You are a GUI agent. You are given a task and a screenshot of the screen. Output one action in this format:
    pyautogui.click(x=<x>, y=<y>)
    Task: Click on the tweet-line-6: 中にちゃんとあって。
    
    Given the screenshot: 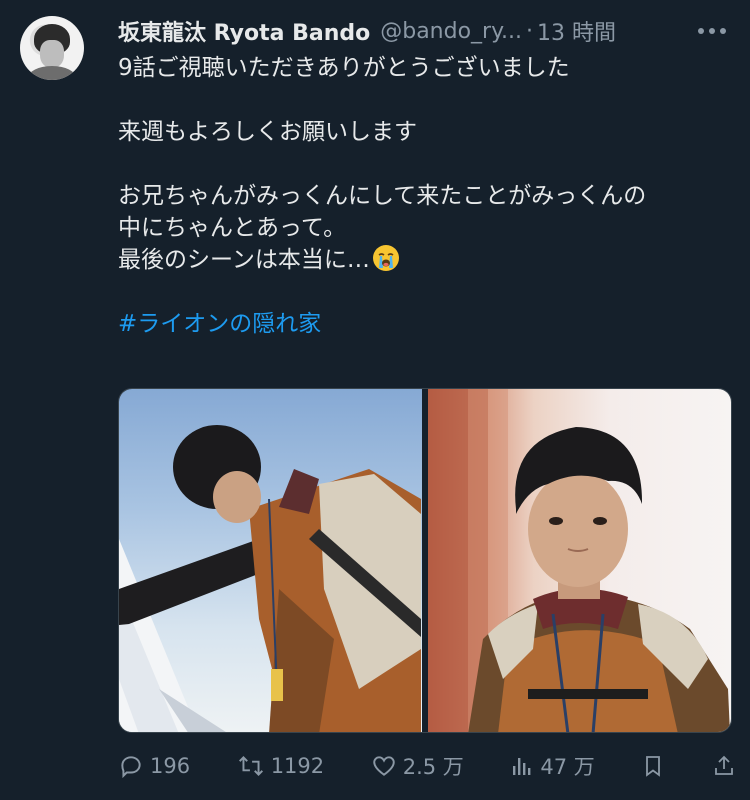 What is the action you would take?
    pyautogui.click(x=232, y=228)
    